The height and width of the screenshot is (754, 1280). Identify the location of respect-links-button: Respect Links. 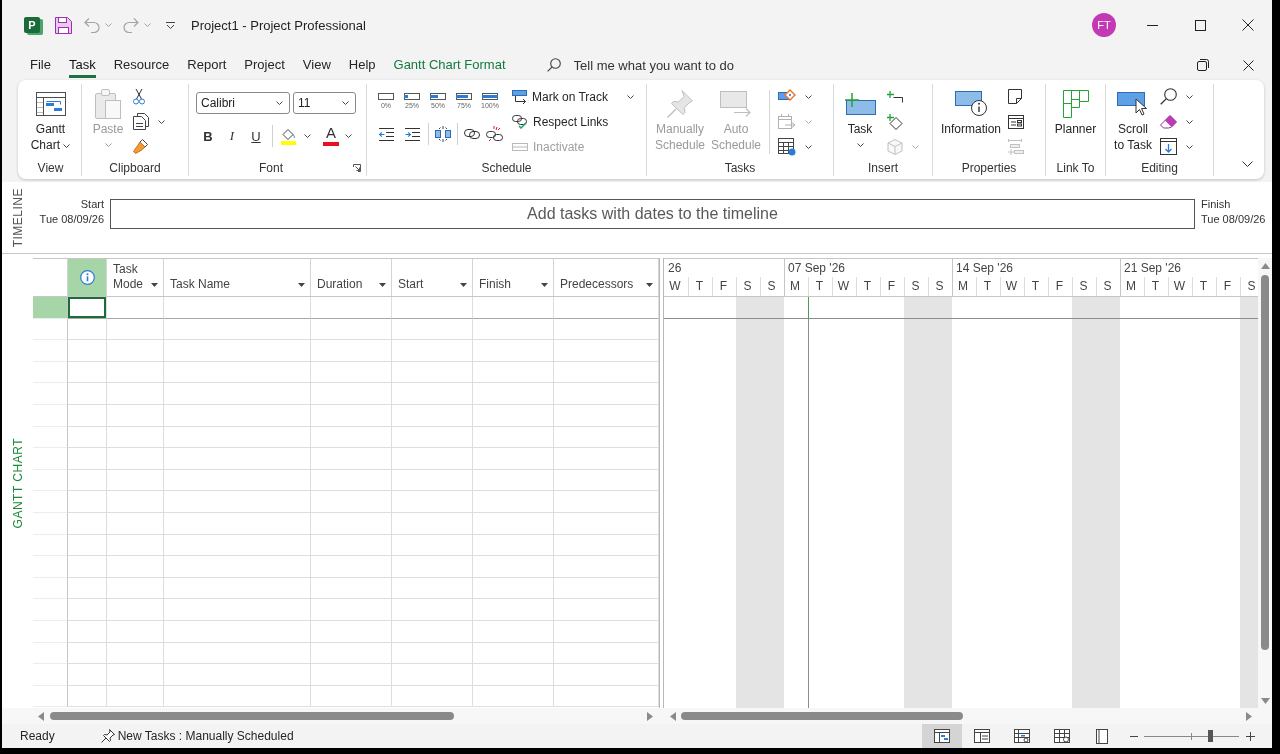
(573, 121).